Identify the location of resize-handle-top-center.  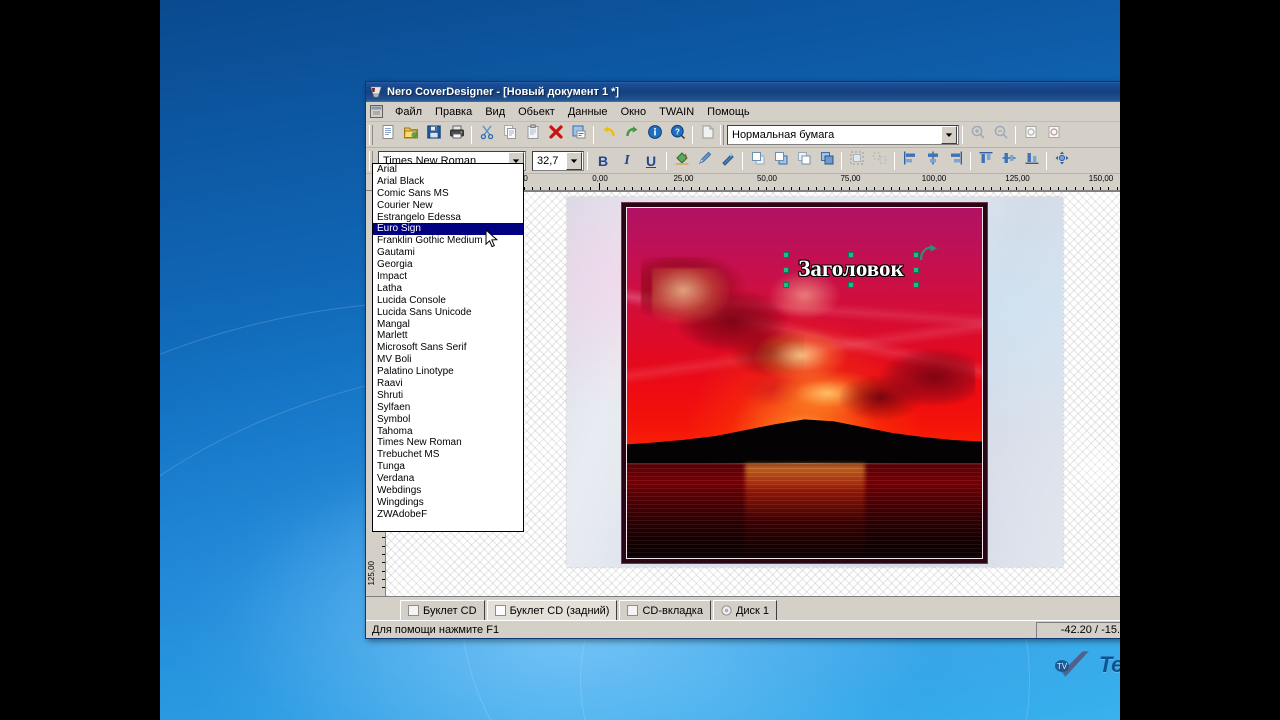
(851, 255).